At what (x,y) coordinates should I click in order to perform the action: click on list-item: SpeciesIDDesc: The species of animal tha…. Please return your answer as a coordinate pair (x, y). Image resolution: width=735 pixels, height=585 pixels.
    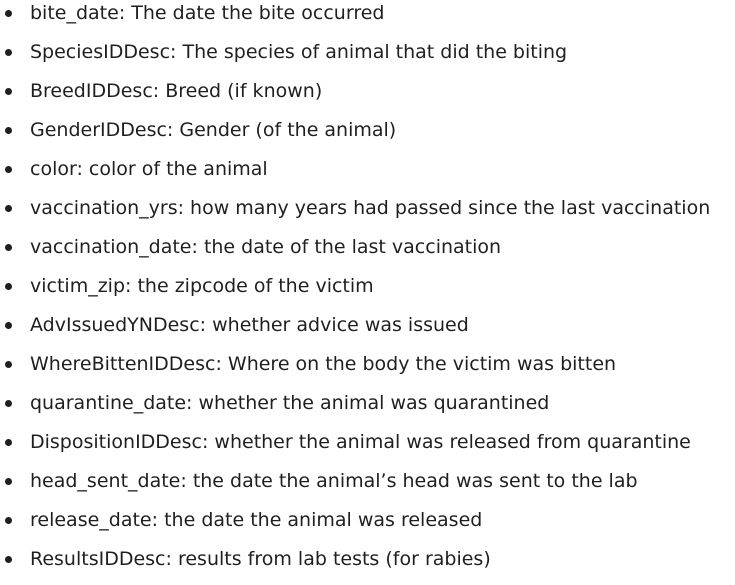
    Looking at the image, I should click on (367, 58).